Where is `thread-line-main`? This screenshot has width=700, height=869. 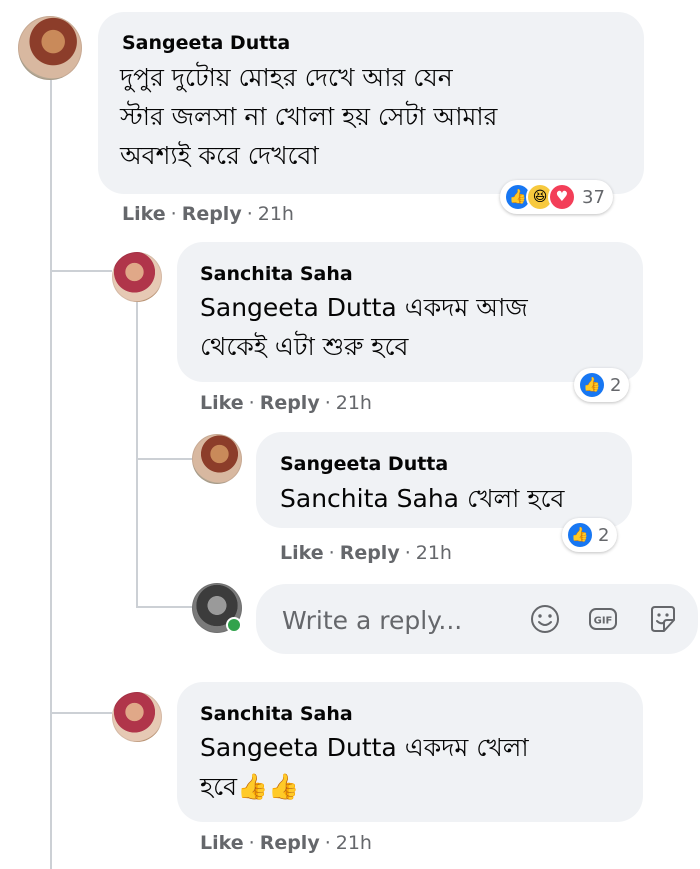 thread-line-main is located at coordinates (51, 474).